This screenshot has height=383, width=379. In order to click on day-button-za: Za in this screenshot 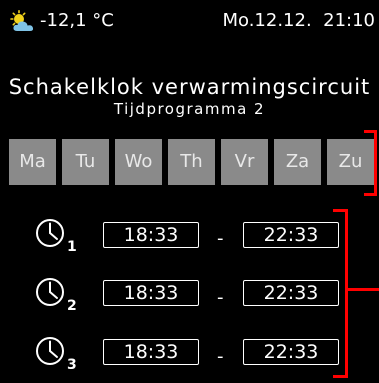, I will do `click(297, 162)`.